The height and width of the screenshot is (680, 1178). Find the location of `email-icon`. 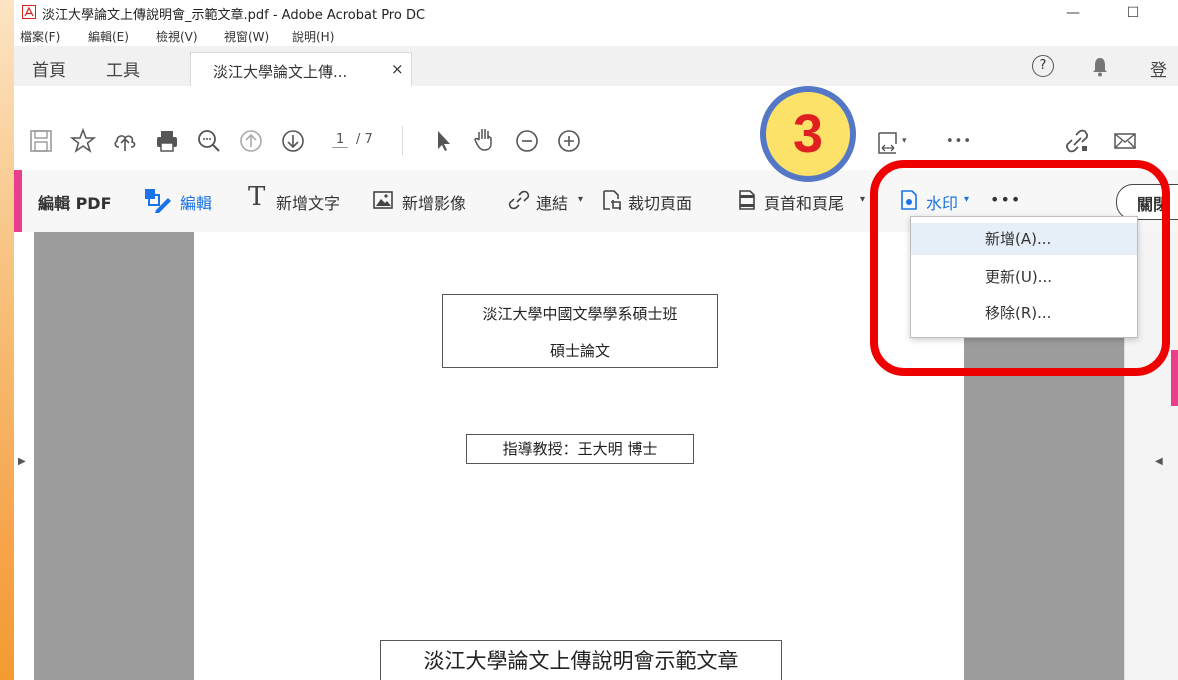

email-icon is located at coordinates (1125, 141).